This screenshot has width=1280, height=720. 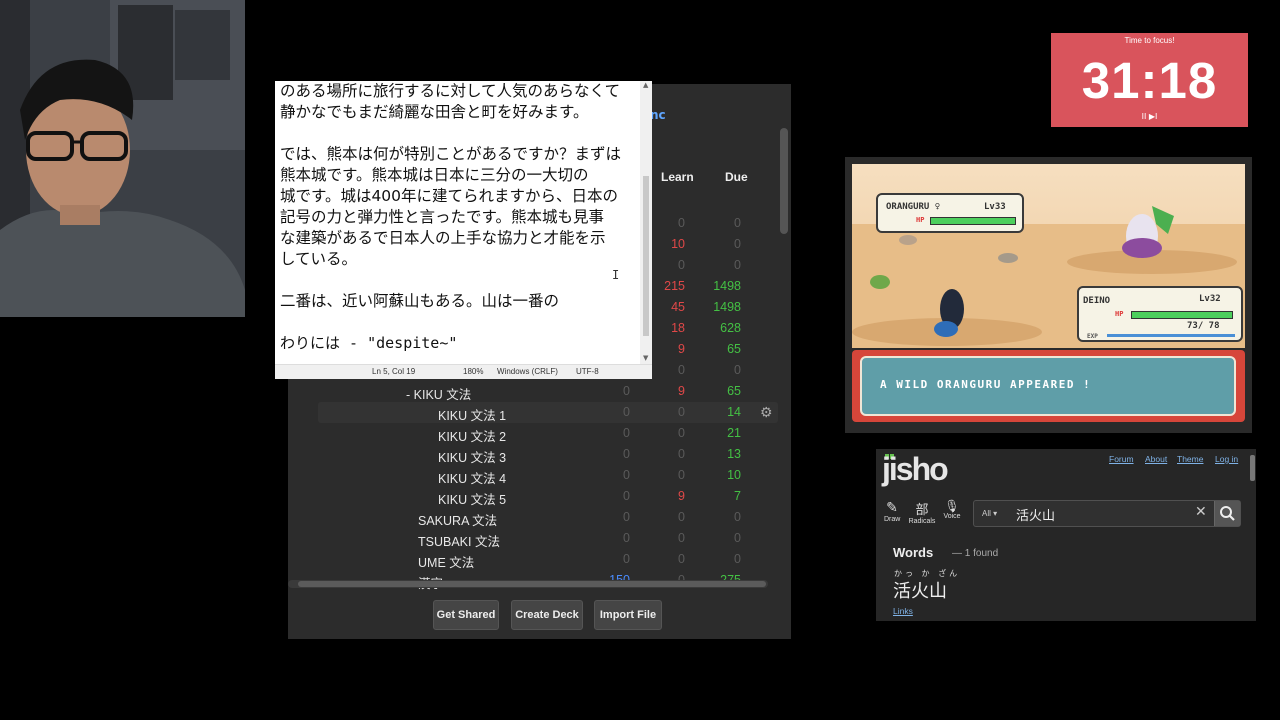 What do you see at coordinates (1149, 116) in the screenshot?
I see `timer-controls: II ▶I` at bounding box center [1149, 116].